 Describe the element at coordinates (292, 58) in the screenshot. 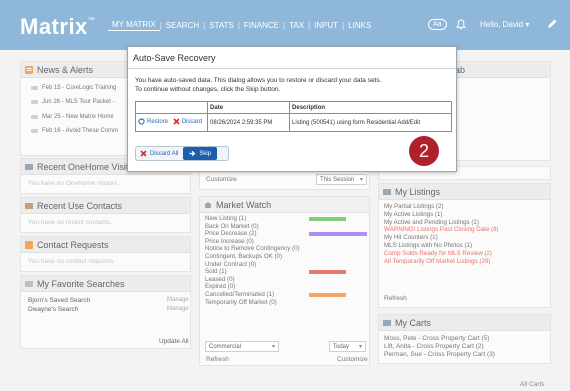

I see `dialog-title: Auto-Save Recovery` at that location.